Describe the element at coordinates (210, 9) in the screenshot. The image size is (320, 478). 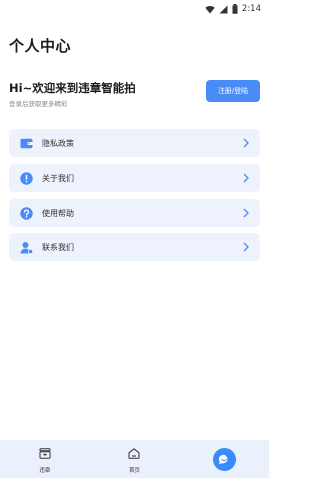
I see `wifi-icon` at that location.